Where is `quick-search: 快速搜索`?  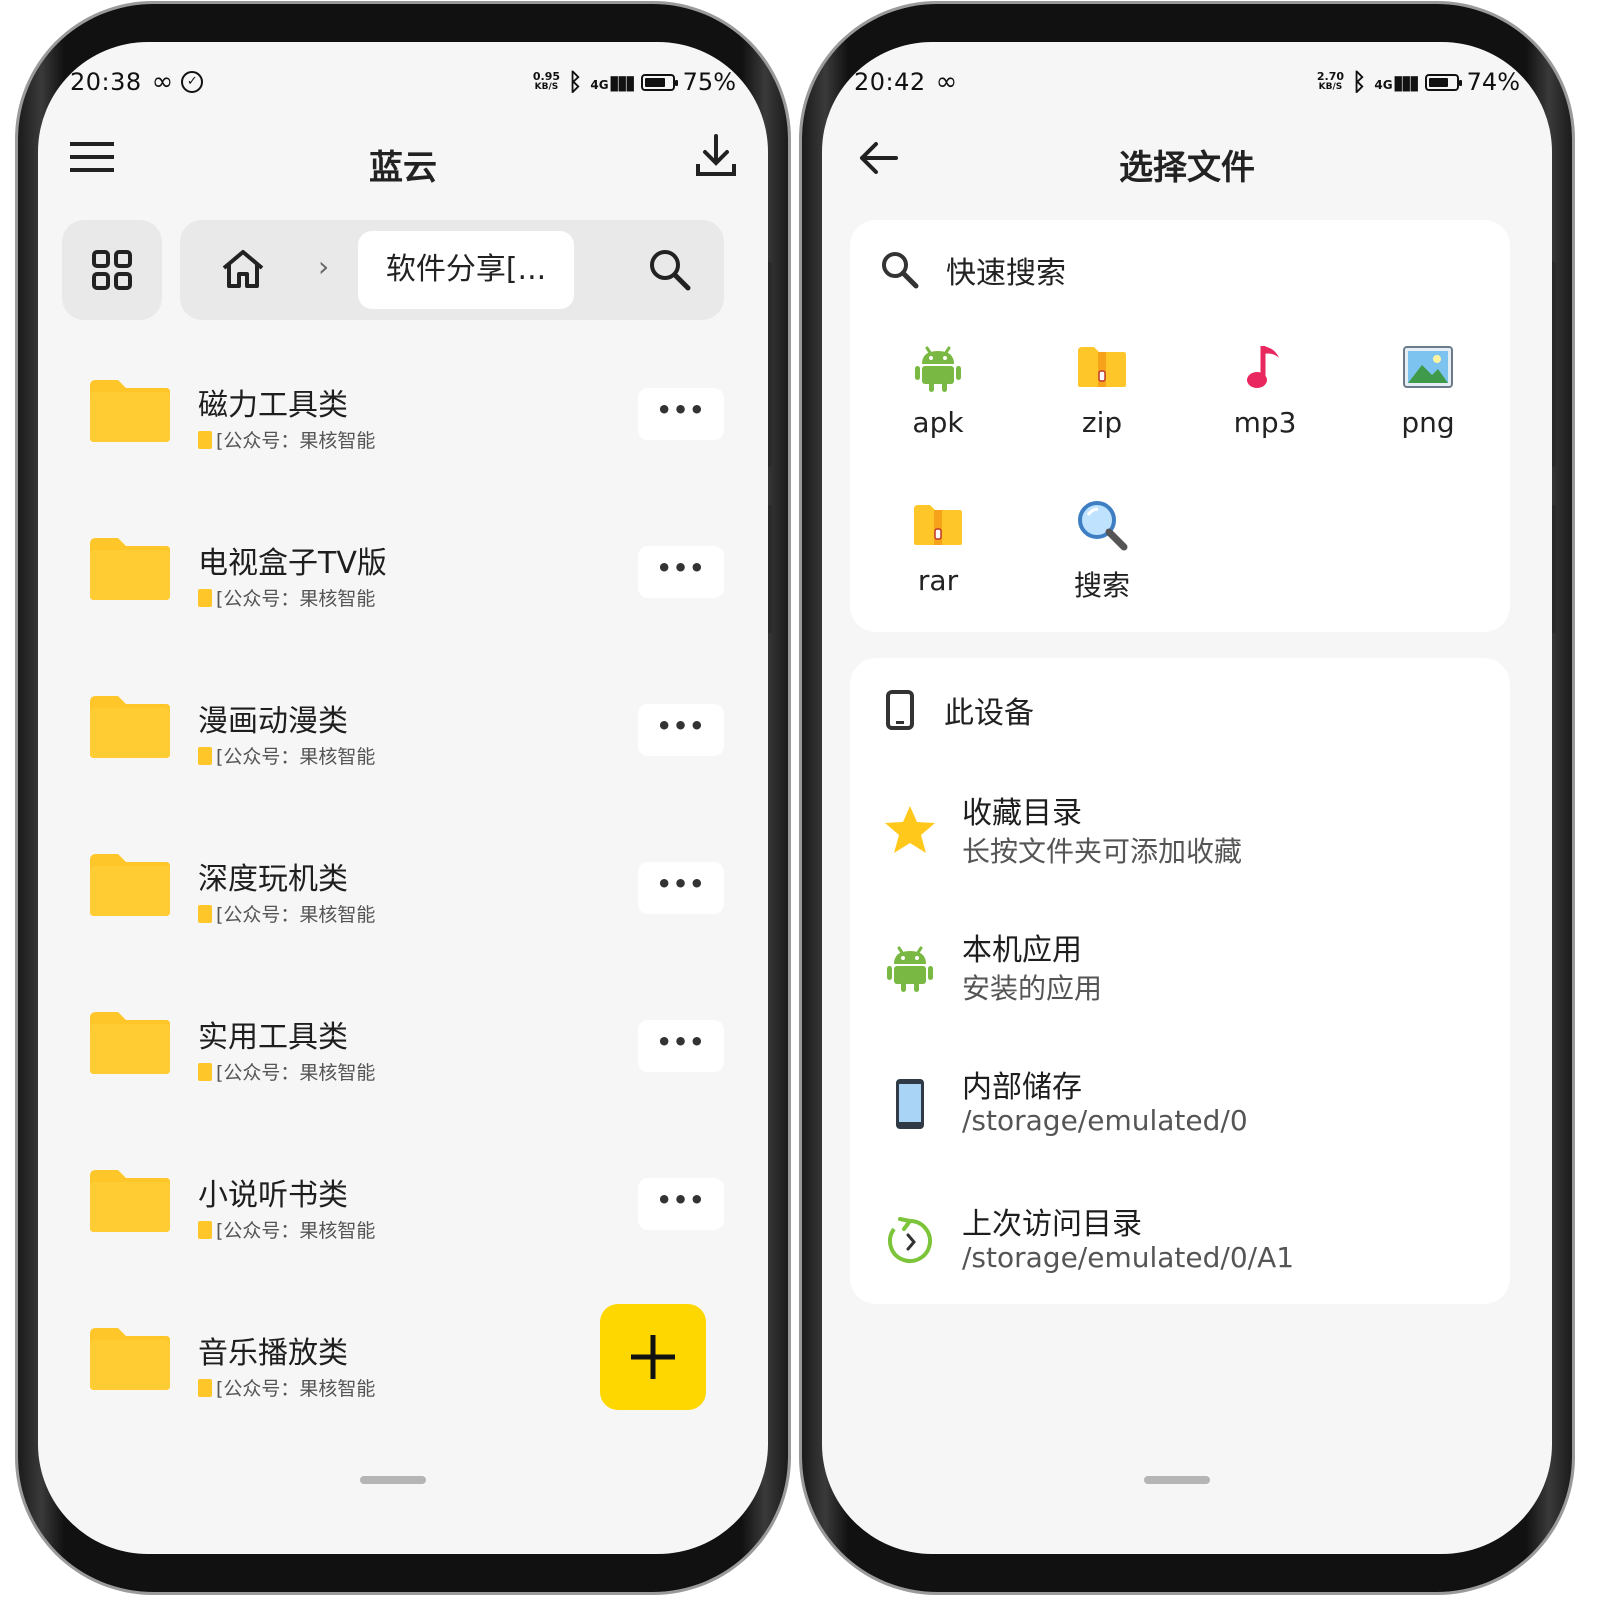 quick-search: 快速搜索 is located at coordinates (973, 270).